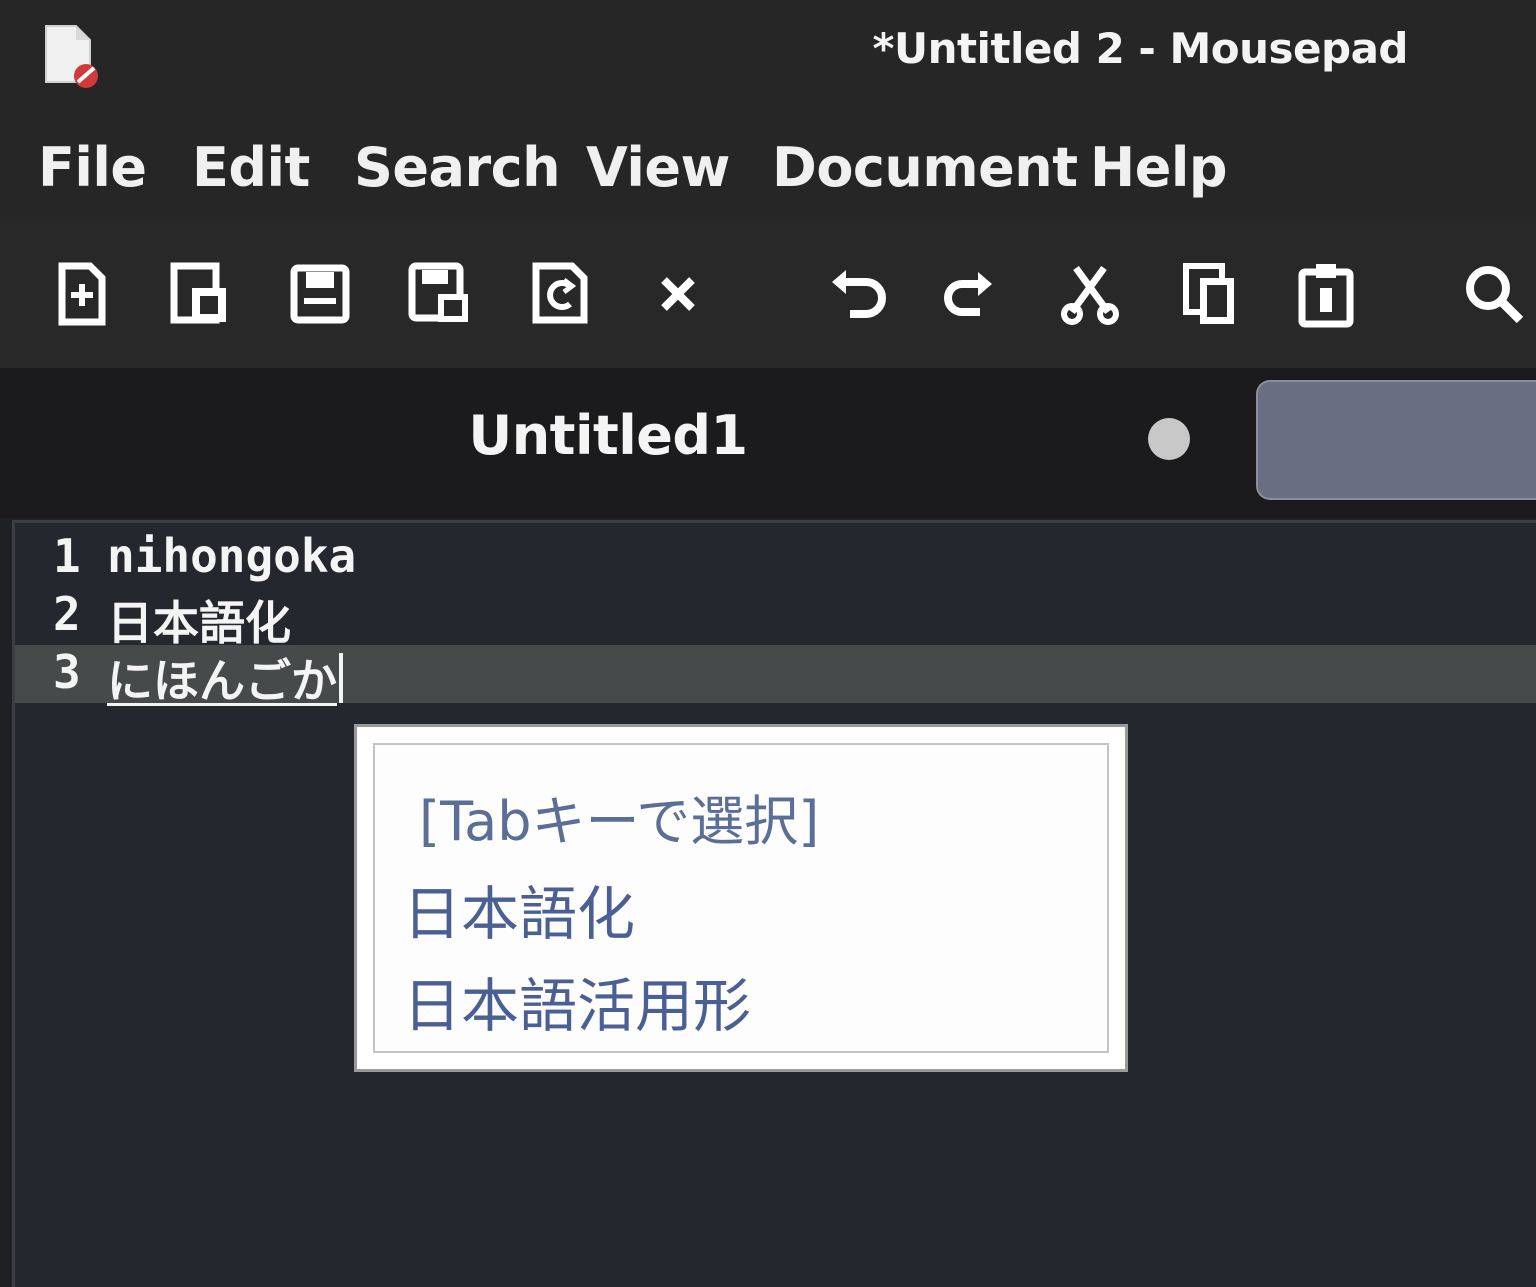  I want to click on revert-button, so click(560, 294).